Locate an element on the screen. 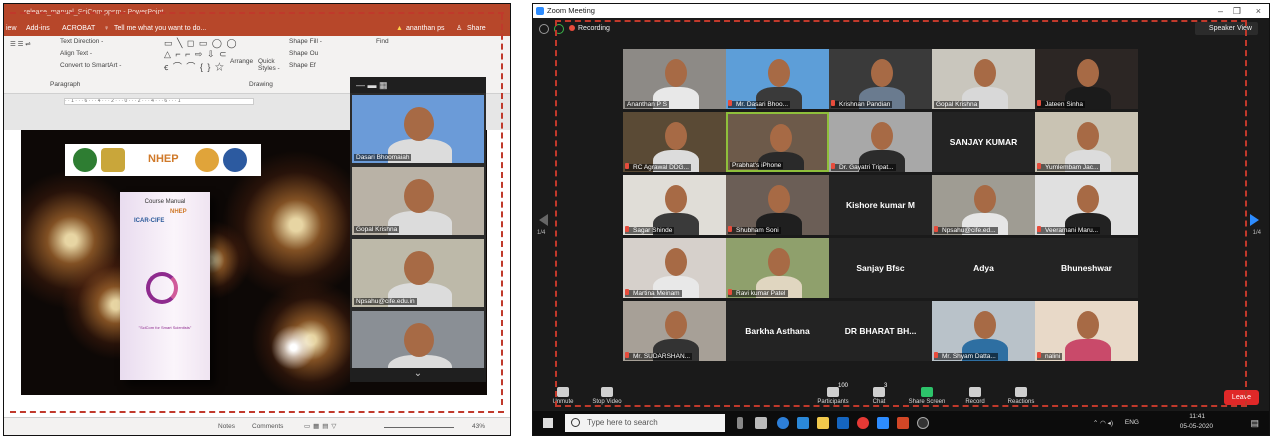 This screenshot has width=1274, height=439. close-icon: × is located at coordinates (1258, 11).